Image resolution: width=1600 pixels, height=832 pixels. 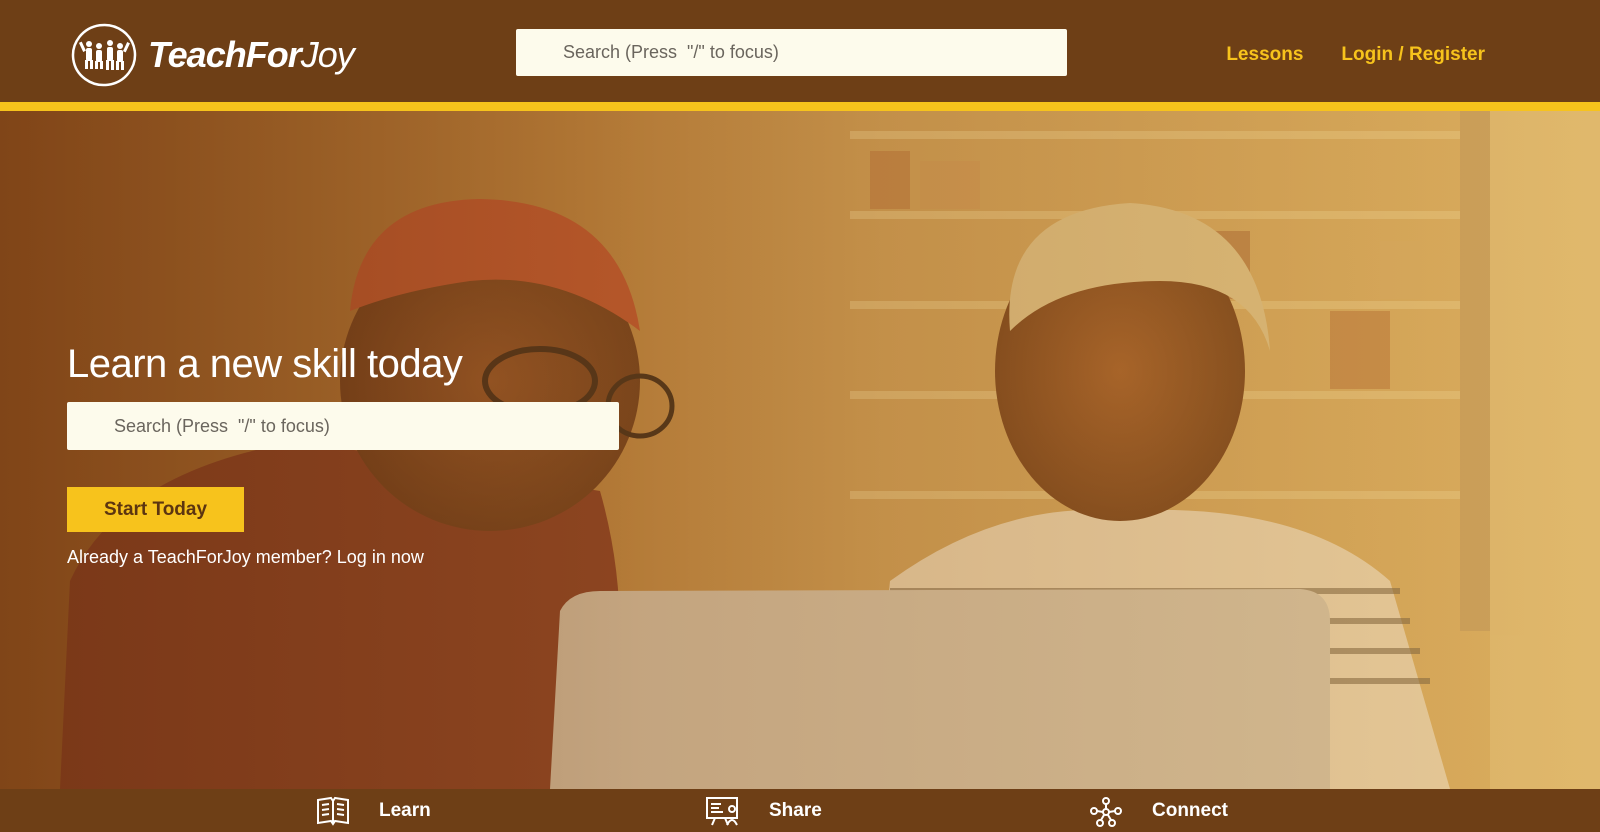 I want to click on member-login-link: Already a TeachForJoy member? Log in now, so click(x=245, y=557).